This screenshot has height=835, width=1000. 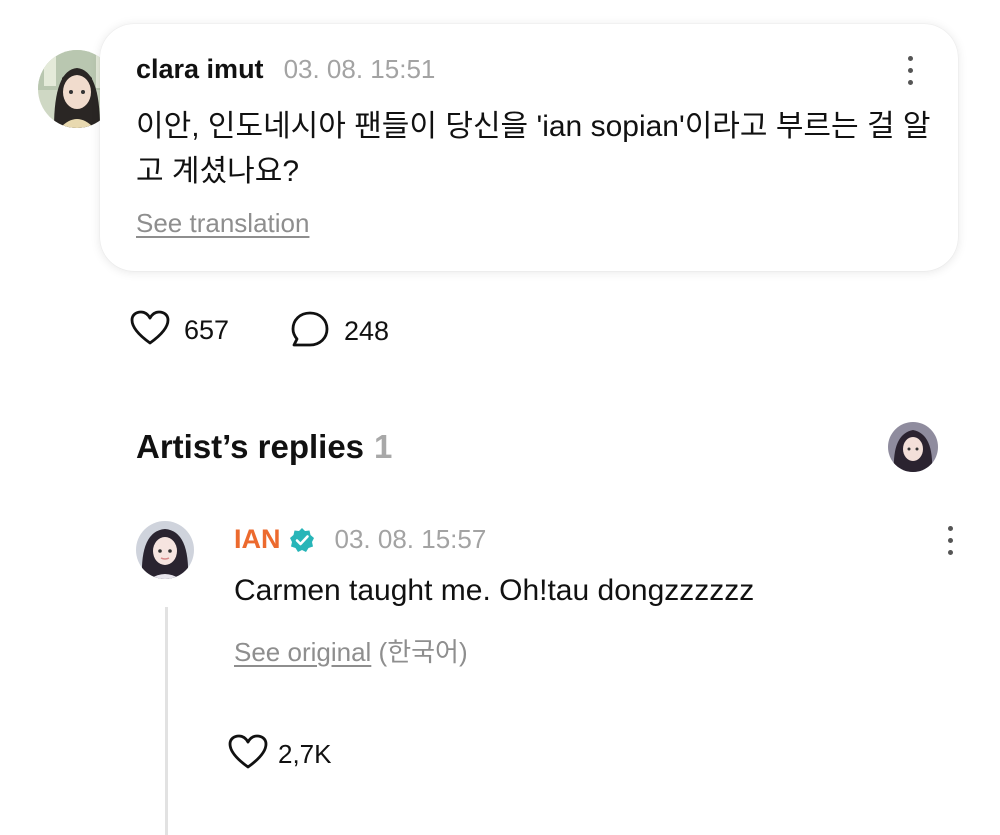 I want to click on reply-like-count: 2,7K, so click(x=305, y=754).